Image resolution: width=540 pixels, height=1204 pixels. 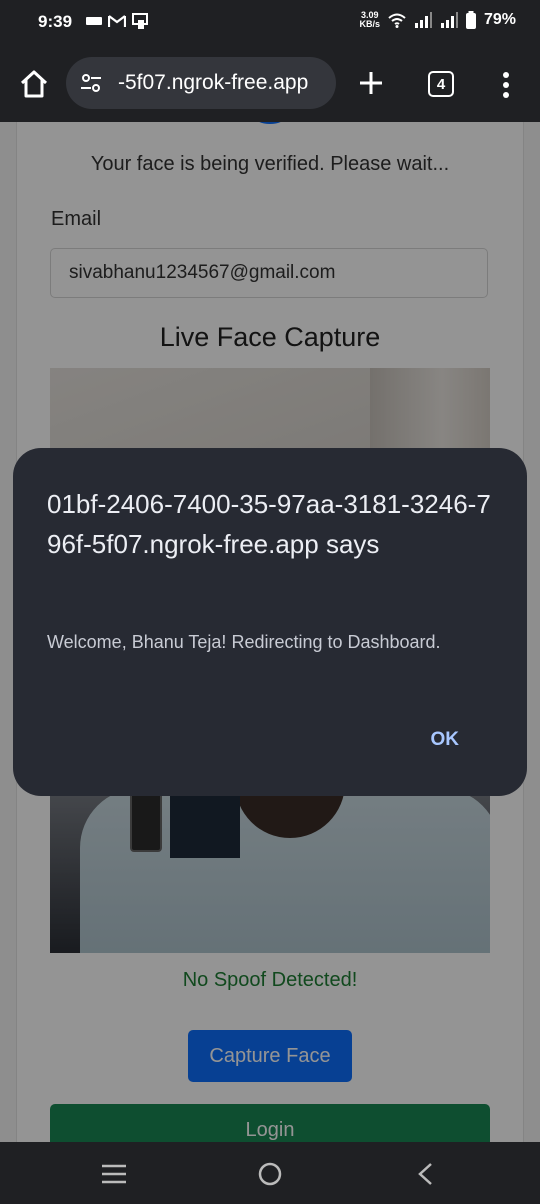 What do you see at coordinates (499, 19) in the screenshot?
I see `battery-level: 79%` at bounding box center [499, 19].